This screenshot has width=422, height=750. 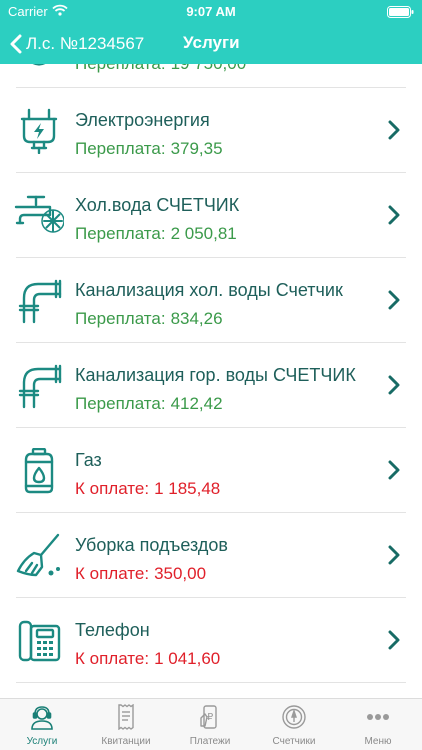 I want to click on service-name: Канализация гор. воды СЧЕТЧИК, so click(x=215, y=375).